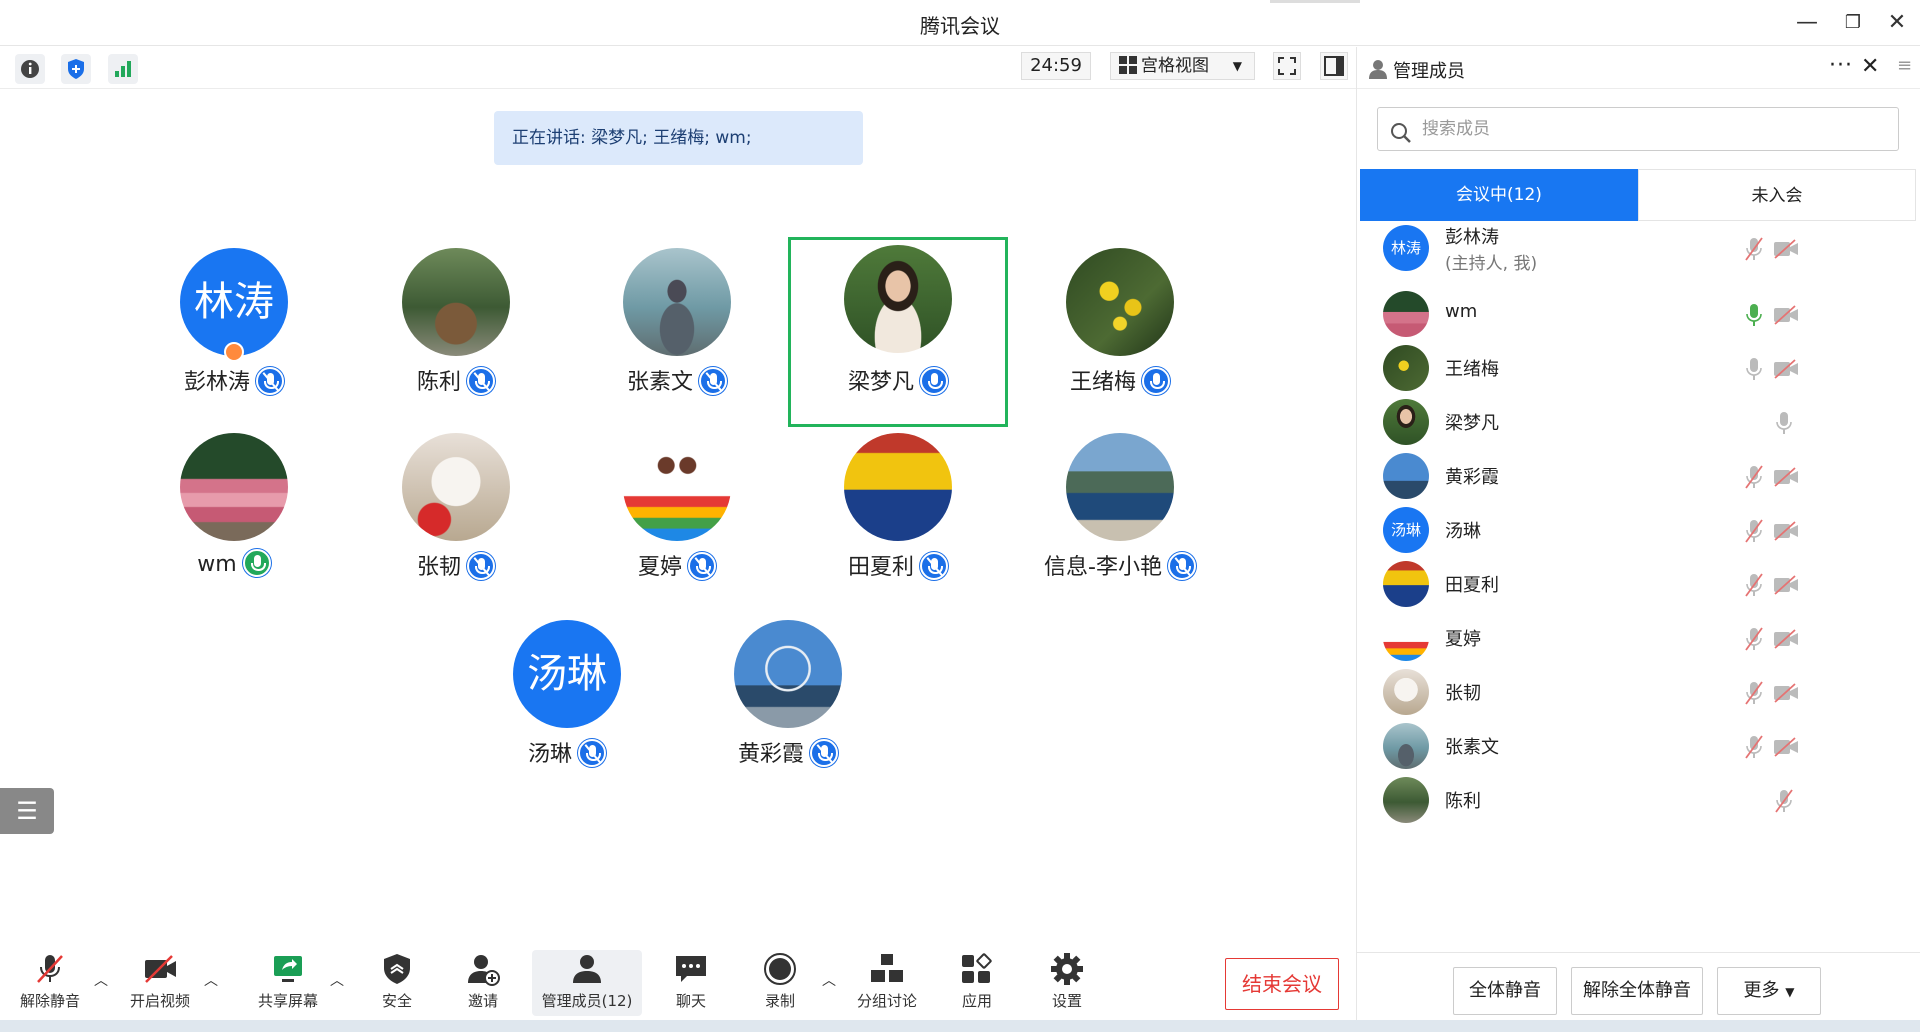 The width and height of the screenshot is (1920, 1032). I want to click on minimize-icon: —, so click(1807, 23).